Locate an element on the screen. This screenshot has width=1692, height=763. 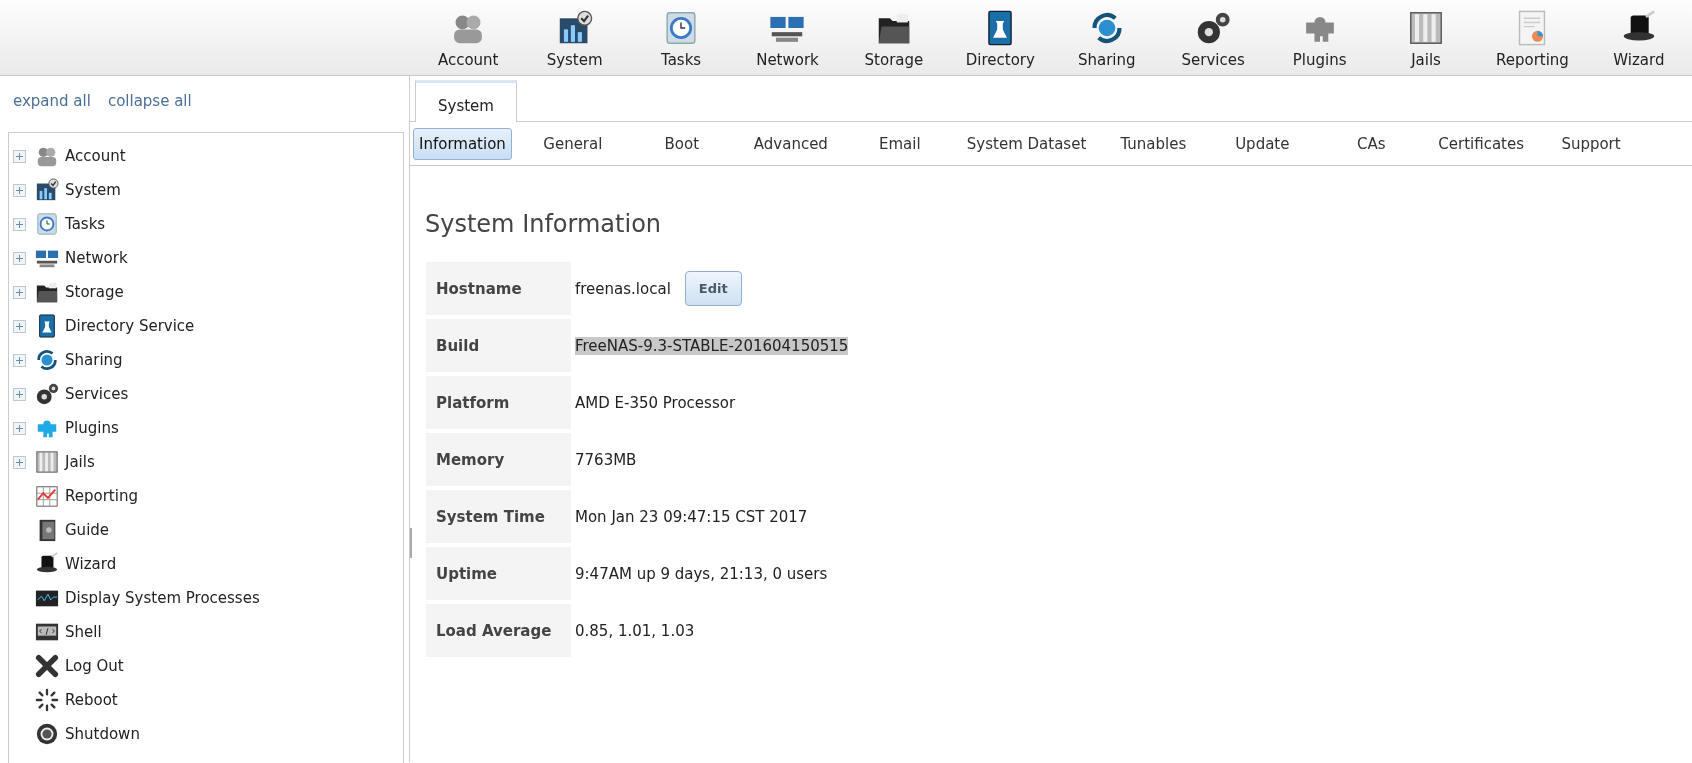
subtab: General is located at coordinates (572, 143).